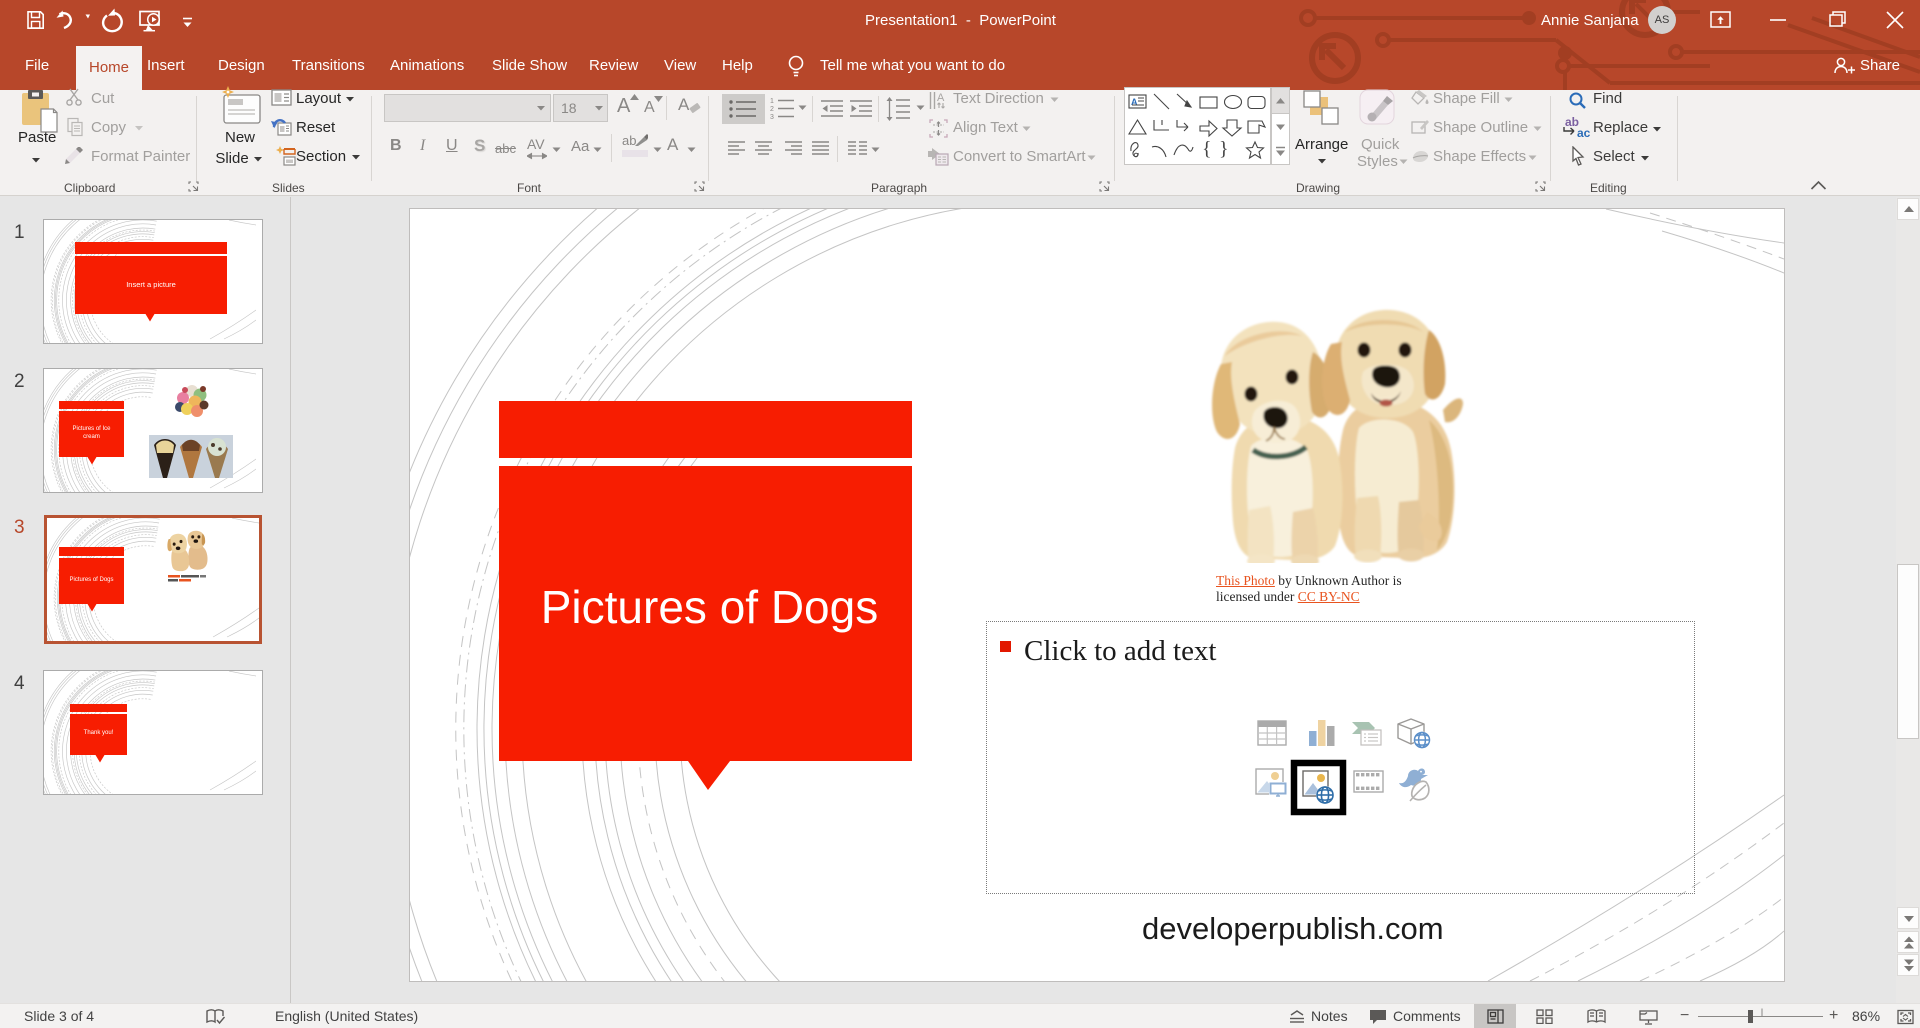  What do you see at coordinates (772, 109) in the screenshot?
I see `svg-text: 2` at bounding box center [772, 109].